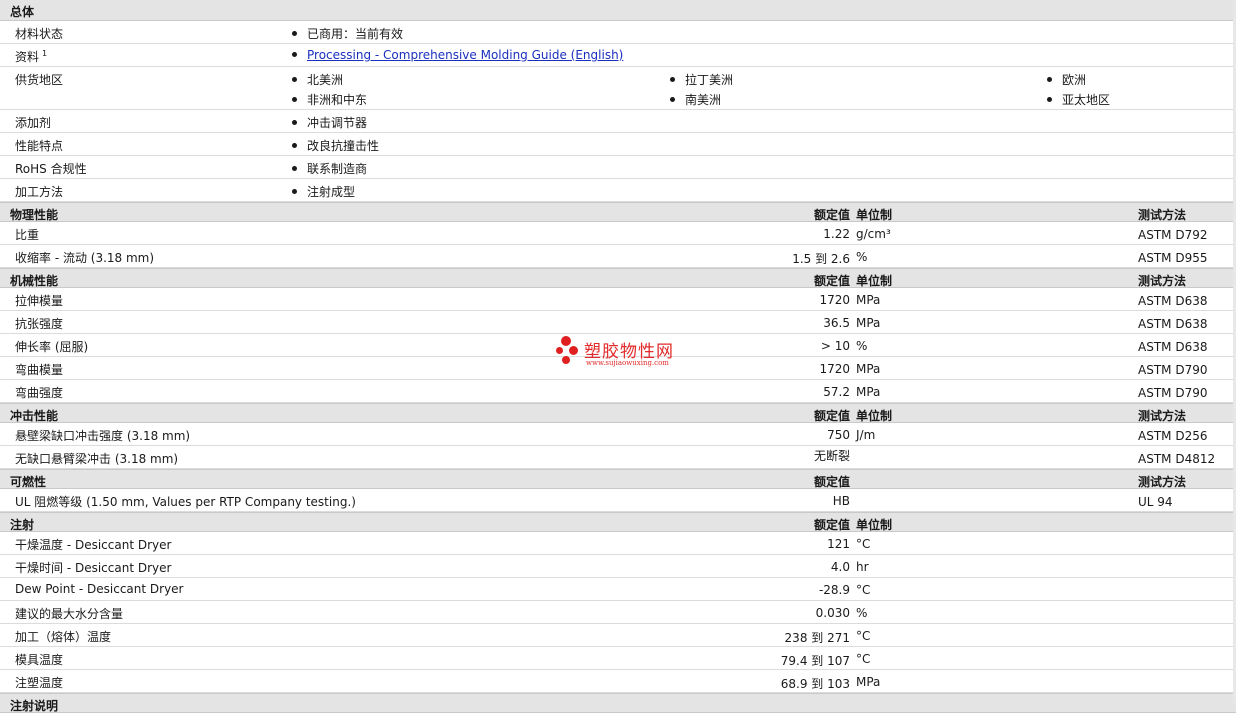  What do you see at coordinates (627, 363) in the screenshot?
I see `watermark-url: www.sujiaowuxing.com` at bounding box center [627, 363].